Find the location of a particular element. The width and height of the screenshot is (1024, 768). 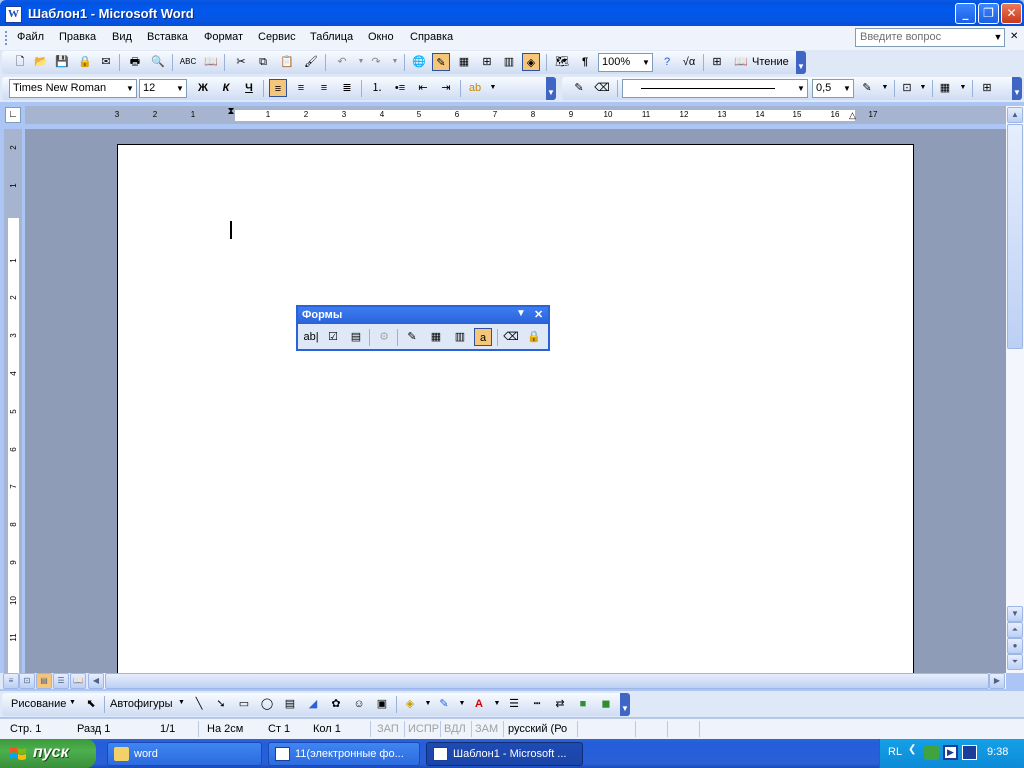

font-color-icon: A is located at coordinates (479, 704).